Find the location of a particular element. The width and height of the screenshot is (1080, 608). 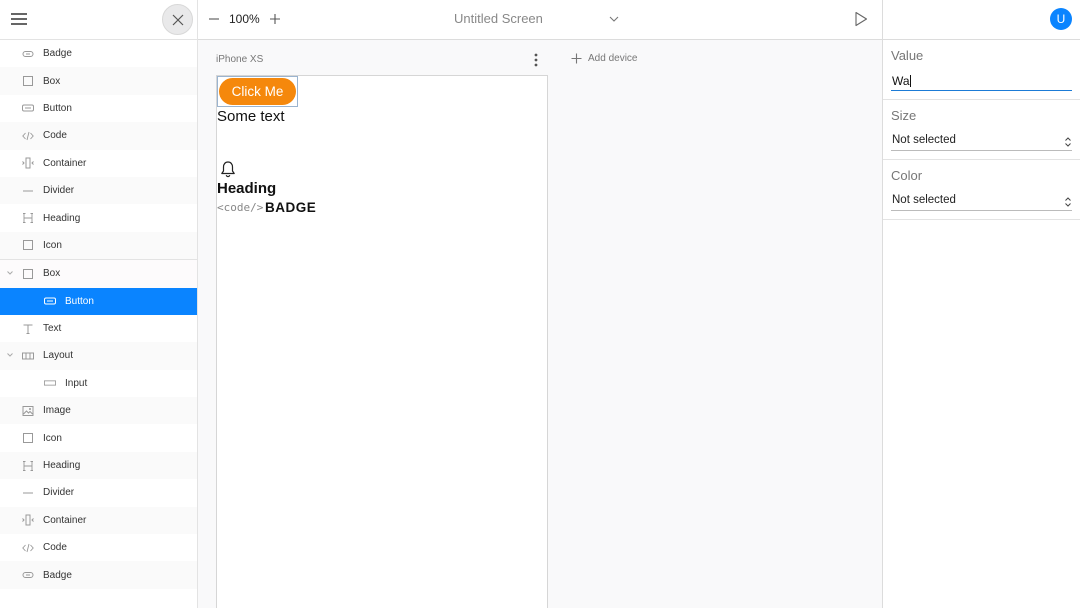

layout-icon is located at coordinates (28, 356).